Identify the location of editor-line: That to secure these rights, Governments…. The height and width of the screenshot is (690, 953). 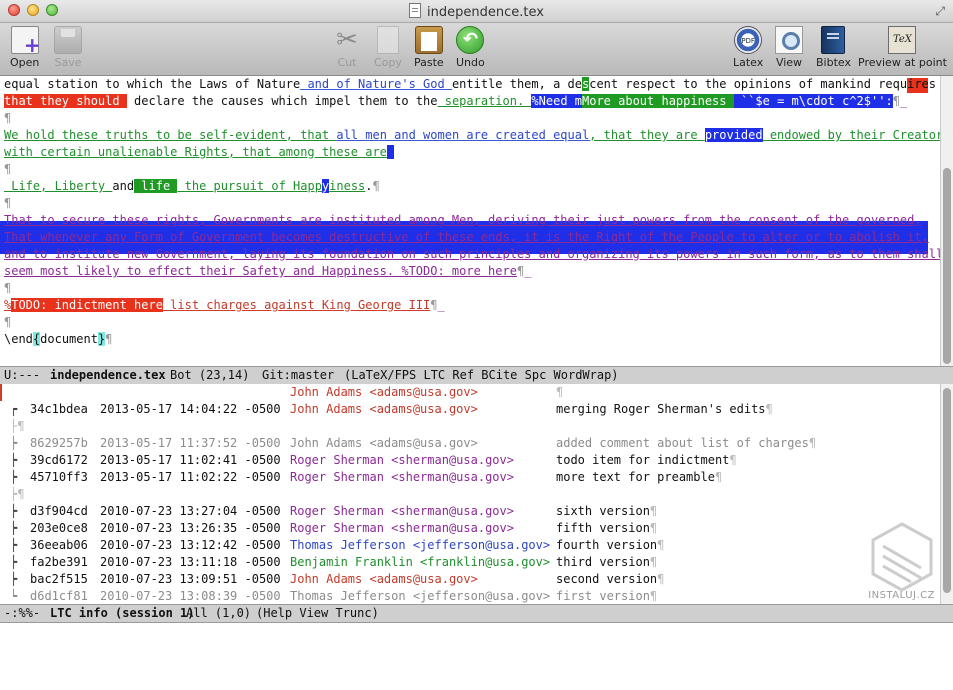
(463, 220).